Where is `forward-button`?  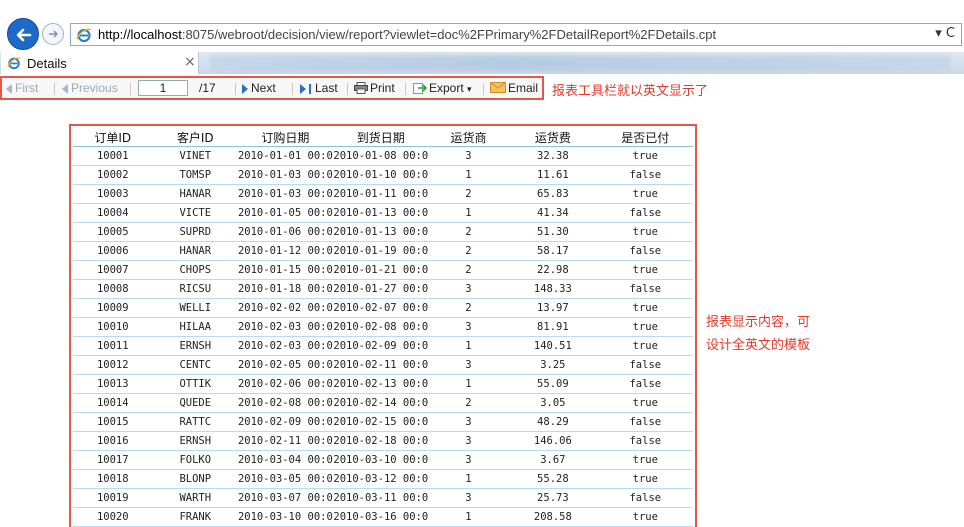
forward-button is located at coordinates (53, 34).